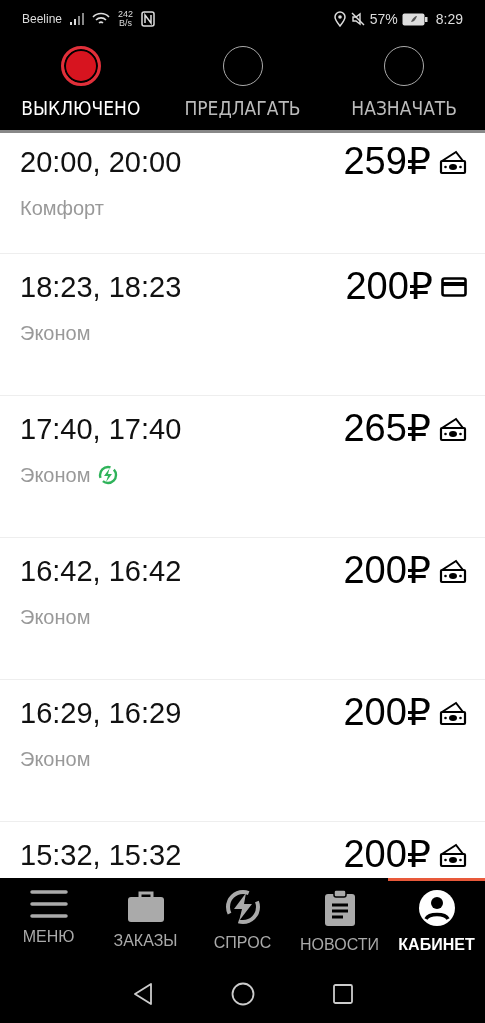  Describe the element at coordinates (48, 904) in the screenshot. I see `menu-icon` at that location.